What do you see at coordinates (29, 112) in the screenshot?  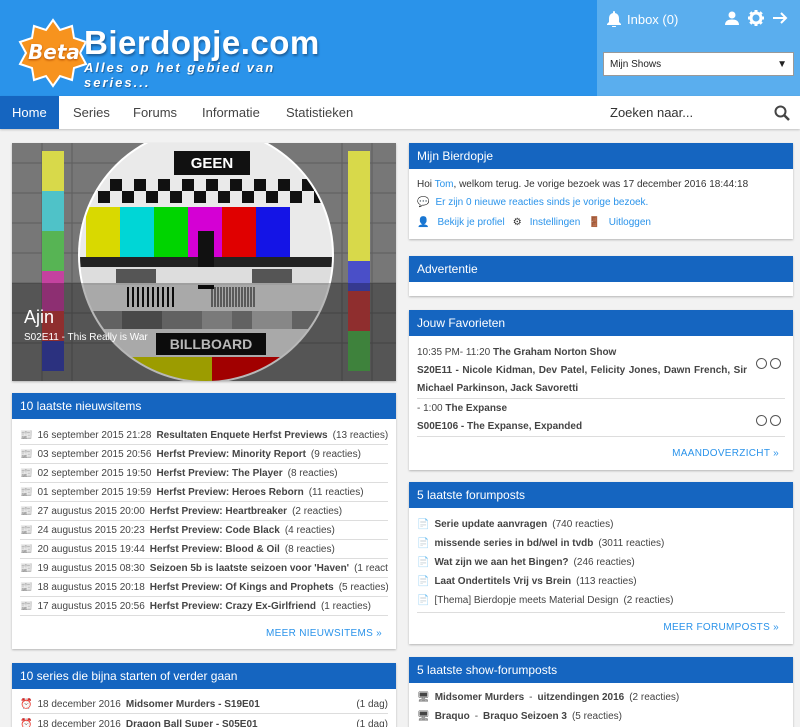 I see `nav-home: Home` at bounding box center [29, 112].